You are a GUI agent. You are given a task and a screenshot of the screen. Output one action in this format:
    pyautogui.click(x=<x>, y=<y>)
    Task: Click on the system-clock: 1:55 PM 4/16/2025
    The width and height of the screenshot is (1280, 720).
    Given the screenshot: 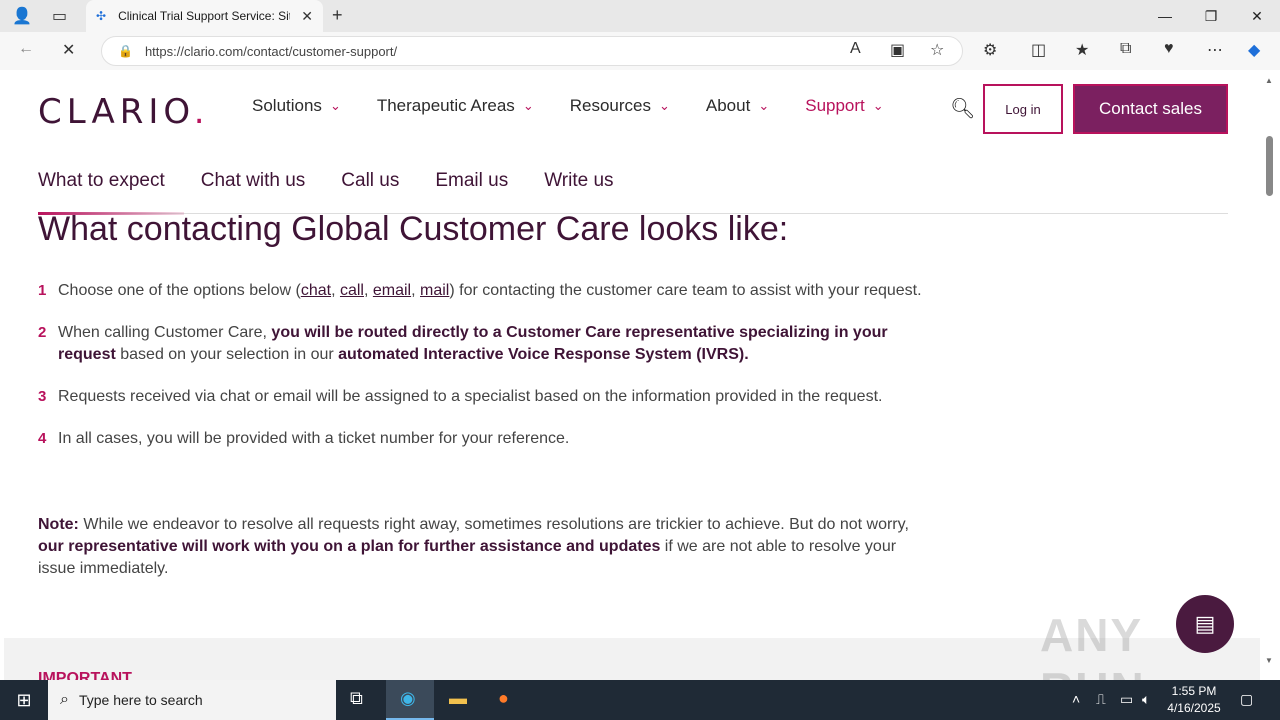 What is the action you would take?
    pyautogui.click(x=1194, y=700)
    